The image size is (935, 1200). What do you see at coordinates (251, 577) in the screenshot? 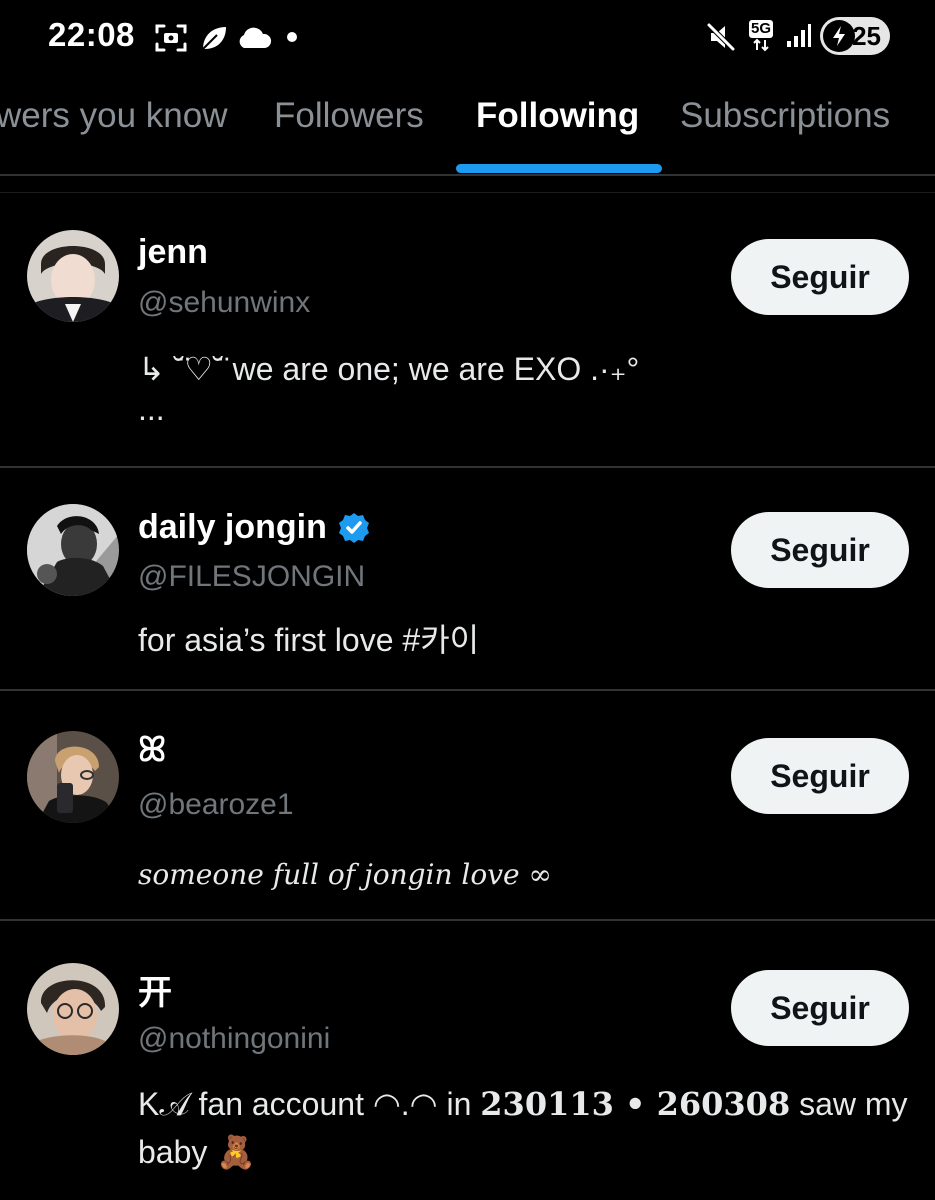
I see `user-handle: @FILESJONGIN` at bounding box center [251, 577].